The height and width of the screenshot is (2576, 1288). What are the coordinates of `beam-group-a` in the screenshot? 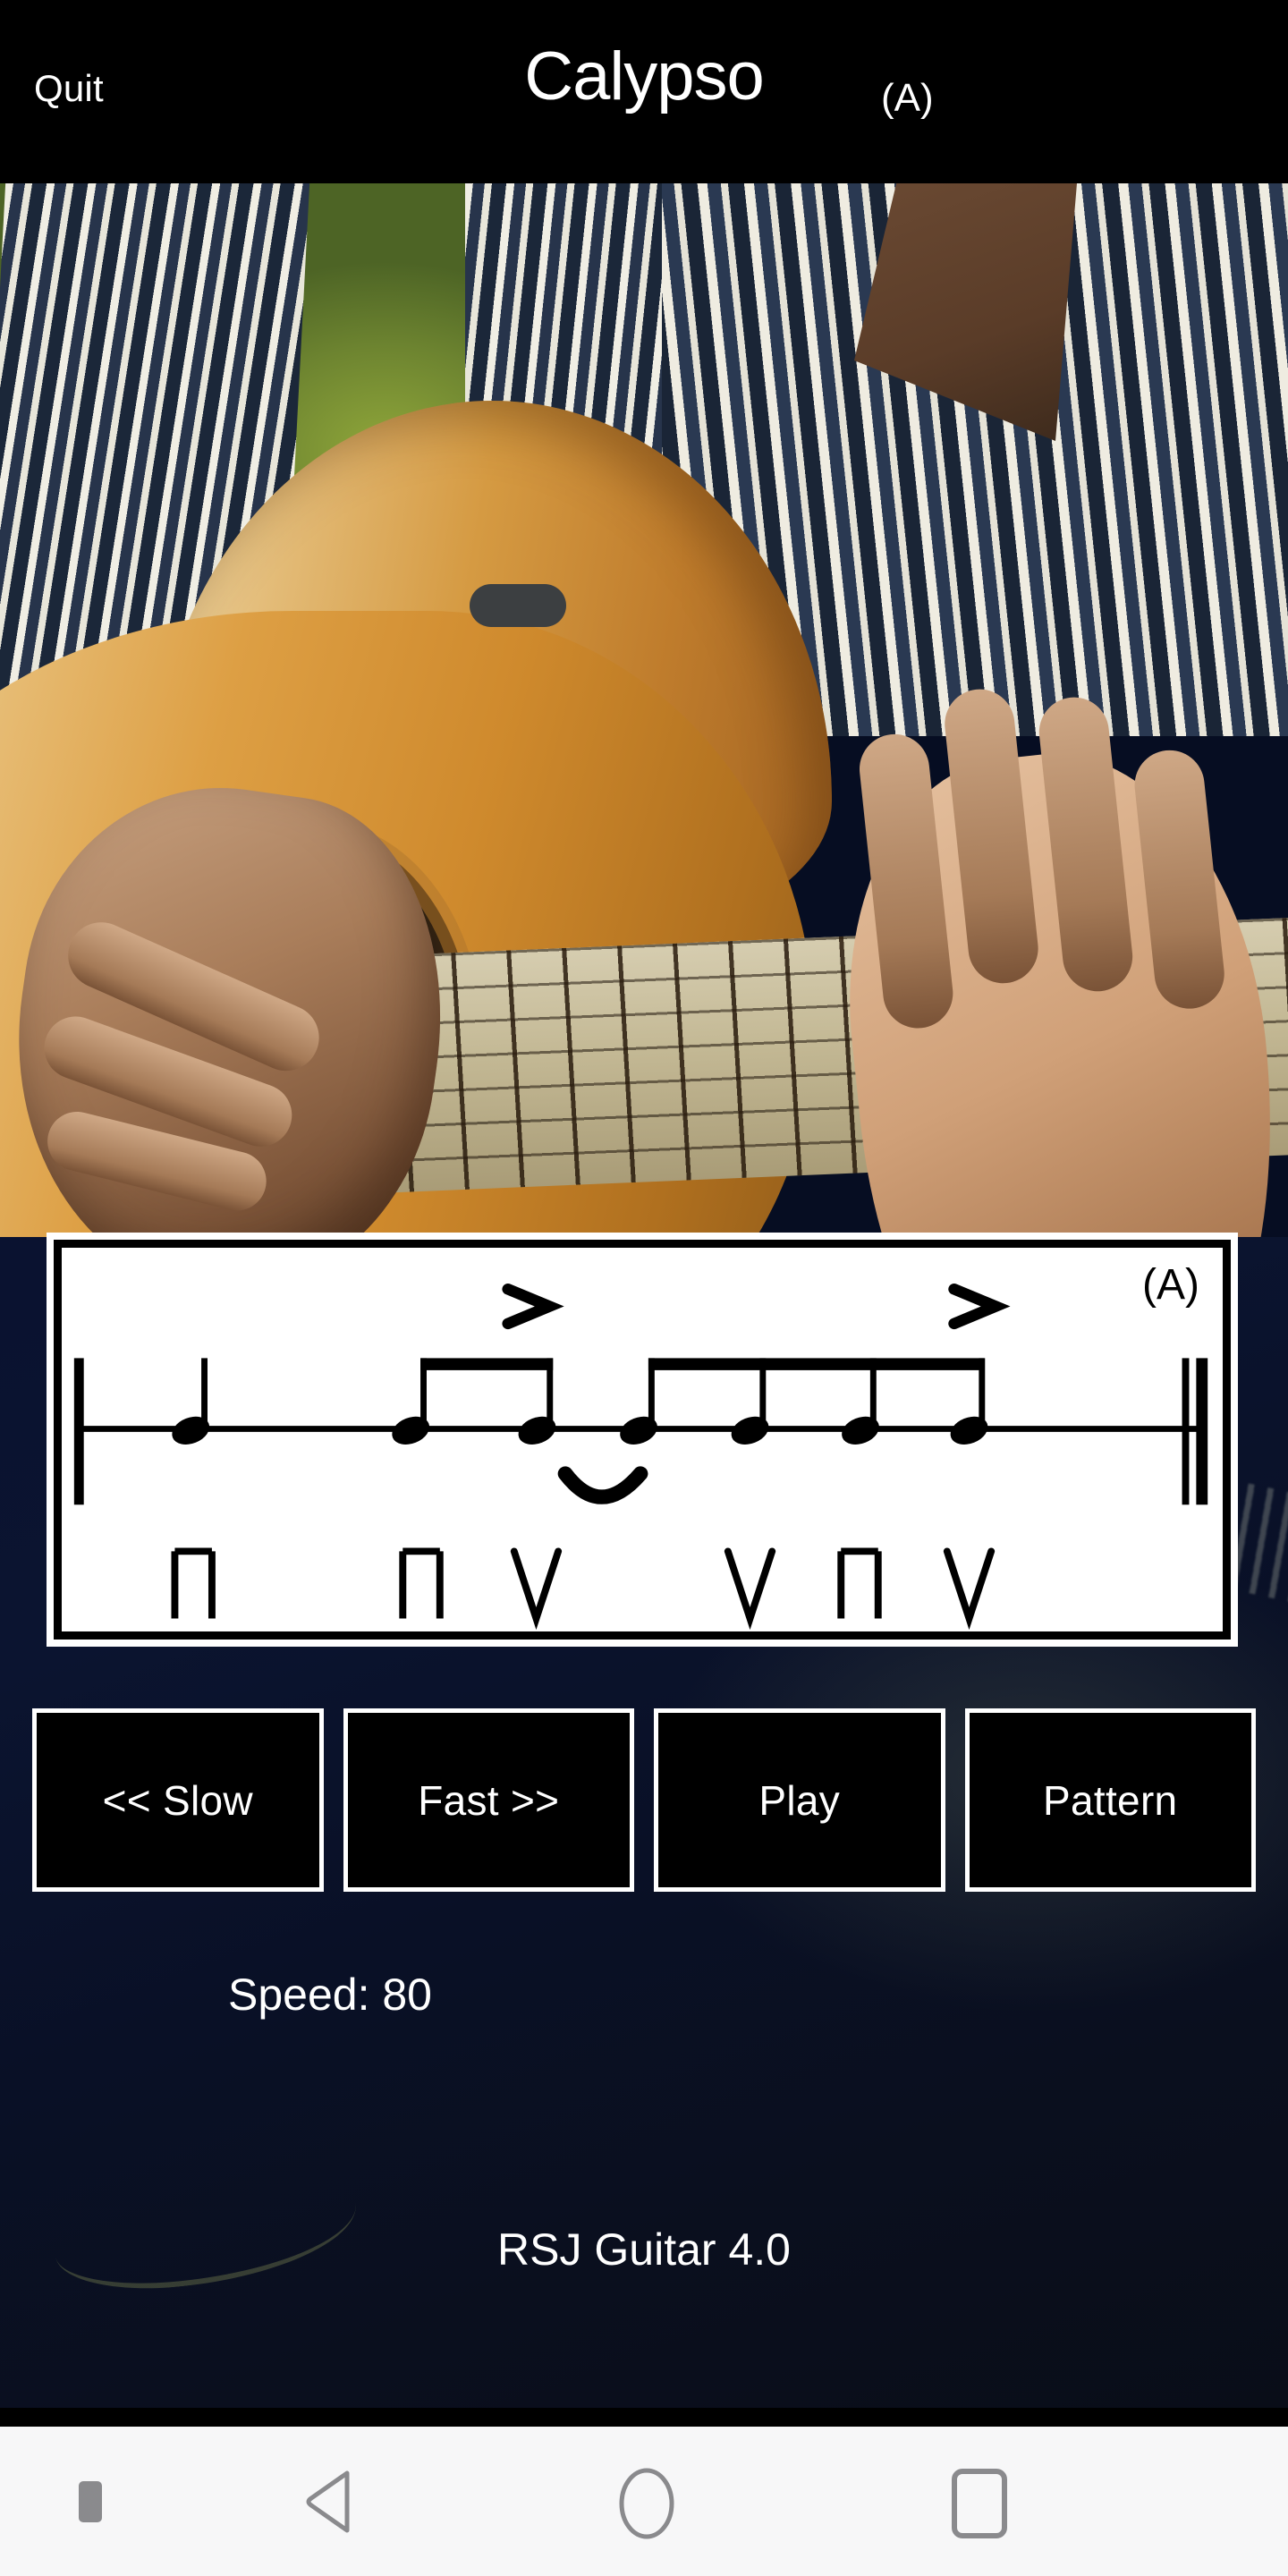 It's located at (487, 1364).